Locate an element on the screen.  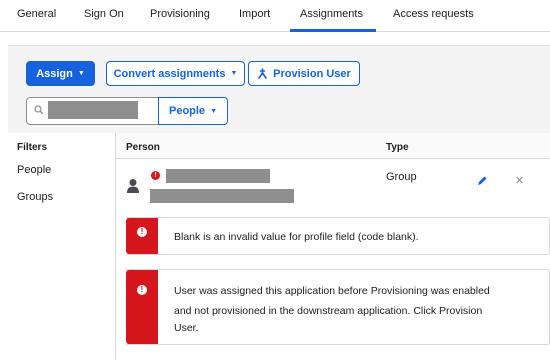
tab-general: General is located at coordinates (36, 14).